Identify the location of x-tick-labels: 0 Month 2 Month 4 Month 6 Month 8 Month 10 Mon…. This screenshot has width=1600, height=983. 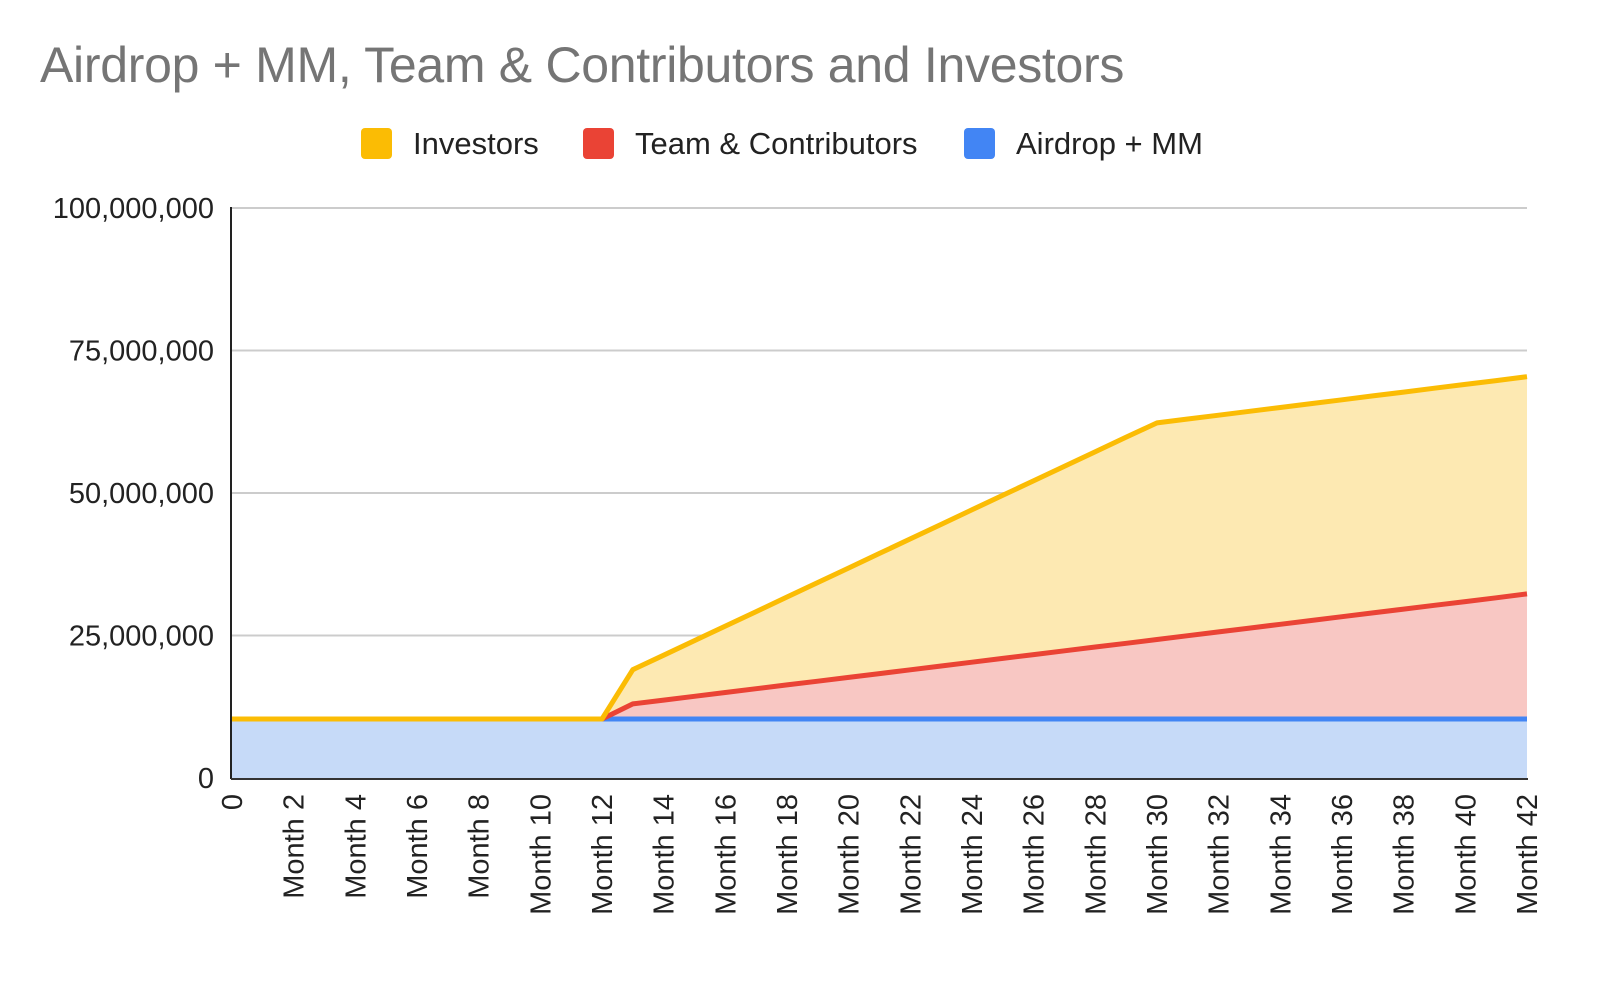
(880, 854).